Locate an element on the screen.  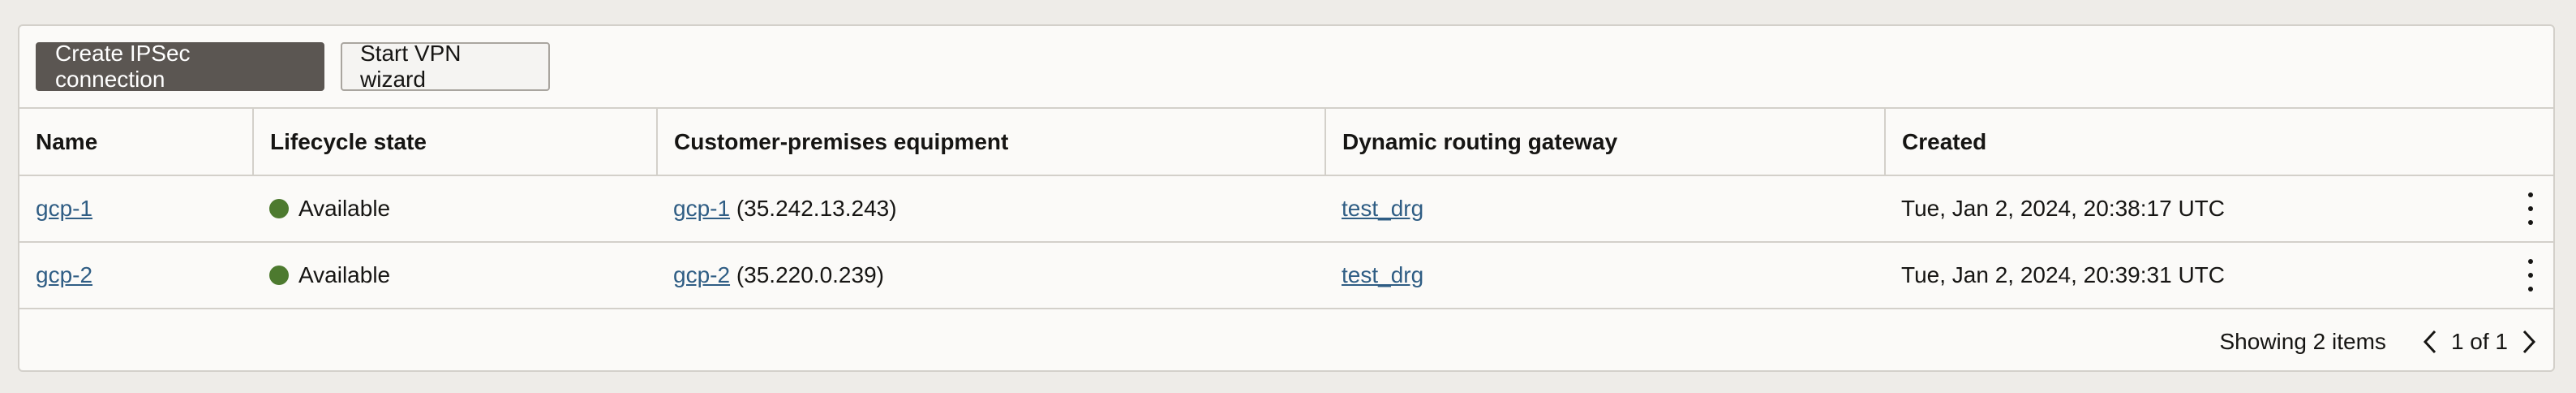
column-header-cpe: Customer-premises equipment is located at coordinates (991, 142).